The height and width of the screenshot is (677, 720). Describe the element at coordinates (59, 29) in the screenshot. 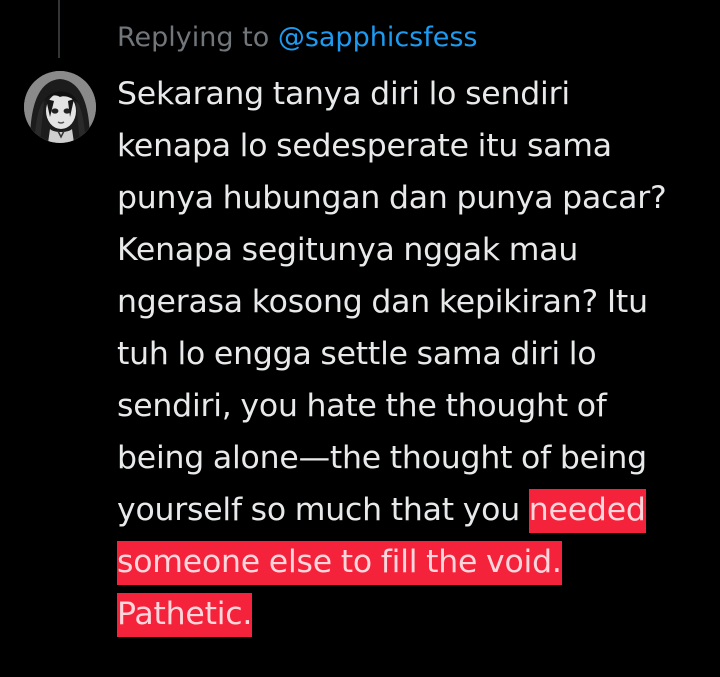

I see `thread-connector-line` at that location.